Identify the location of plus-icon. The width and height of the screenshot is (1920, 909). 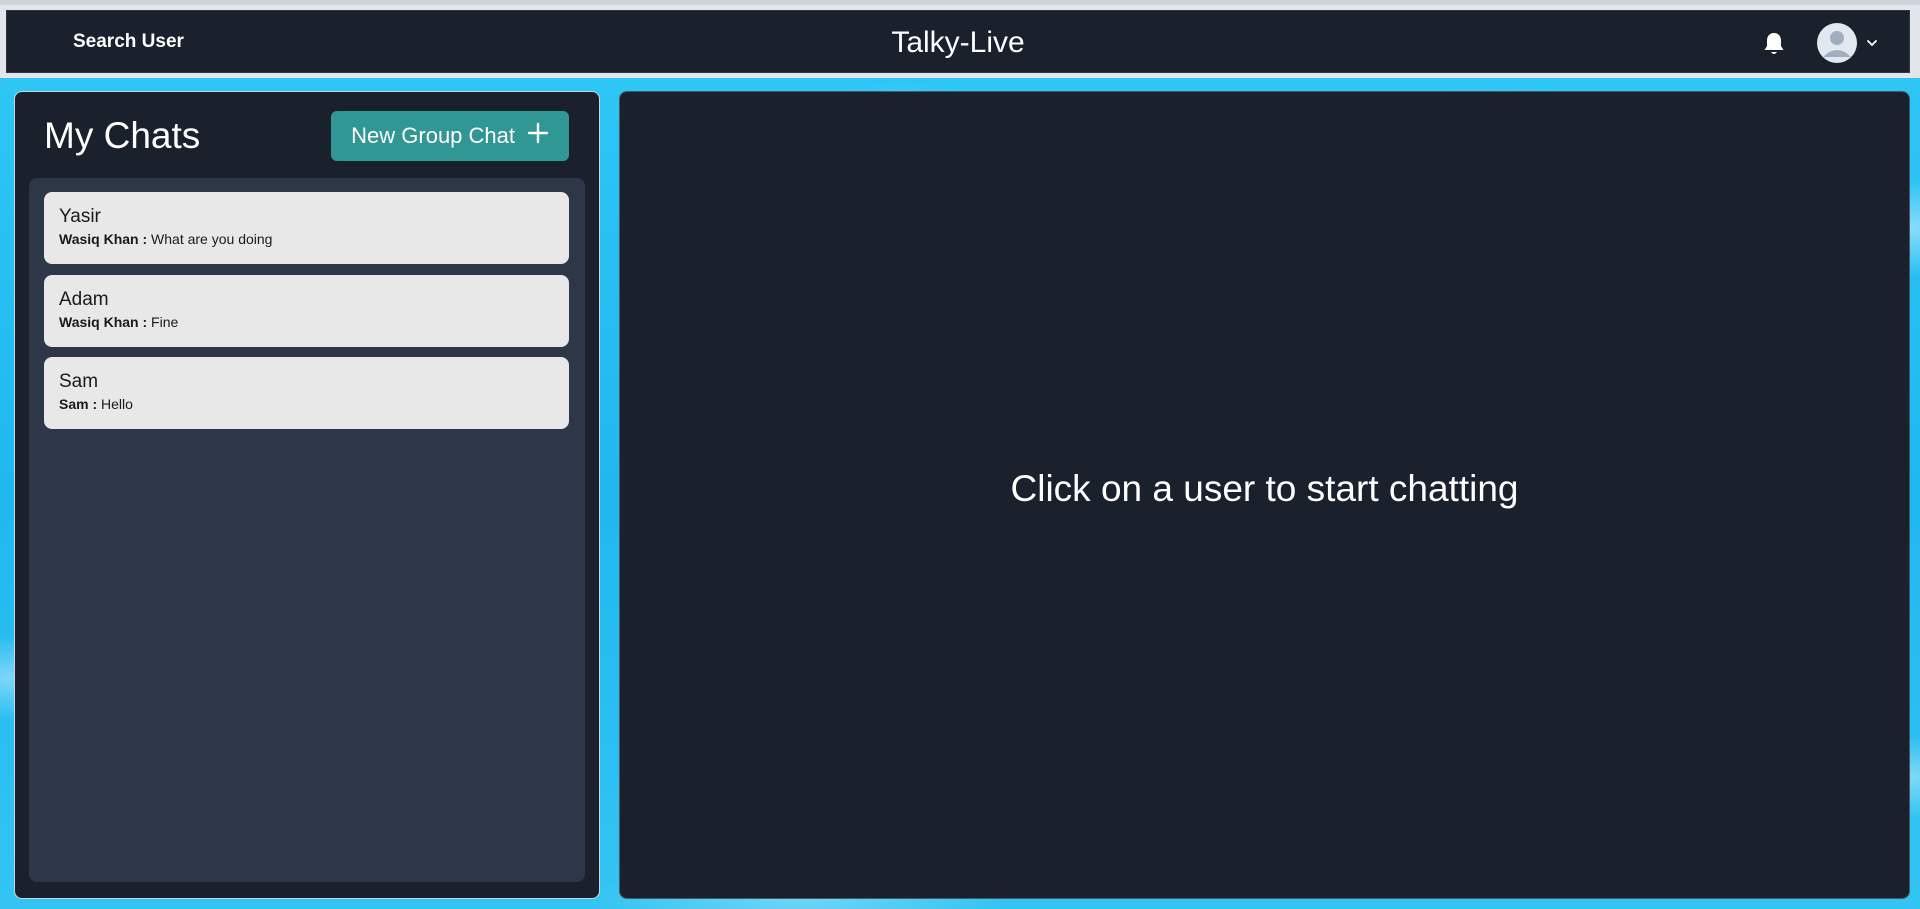
(538, 136).